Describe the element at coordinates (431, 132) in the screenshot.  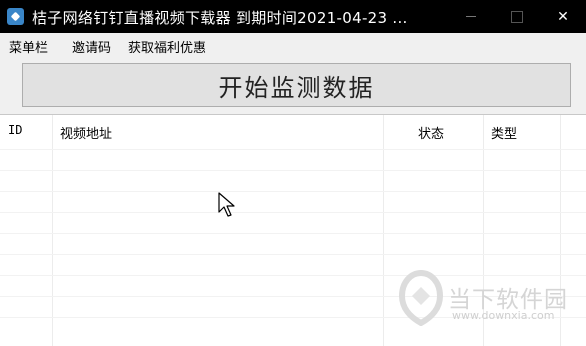
I see `column-header-status: 状态` at that location.